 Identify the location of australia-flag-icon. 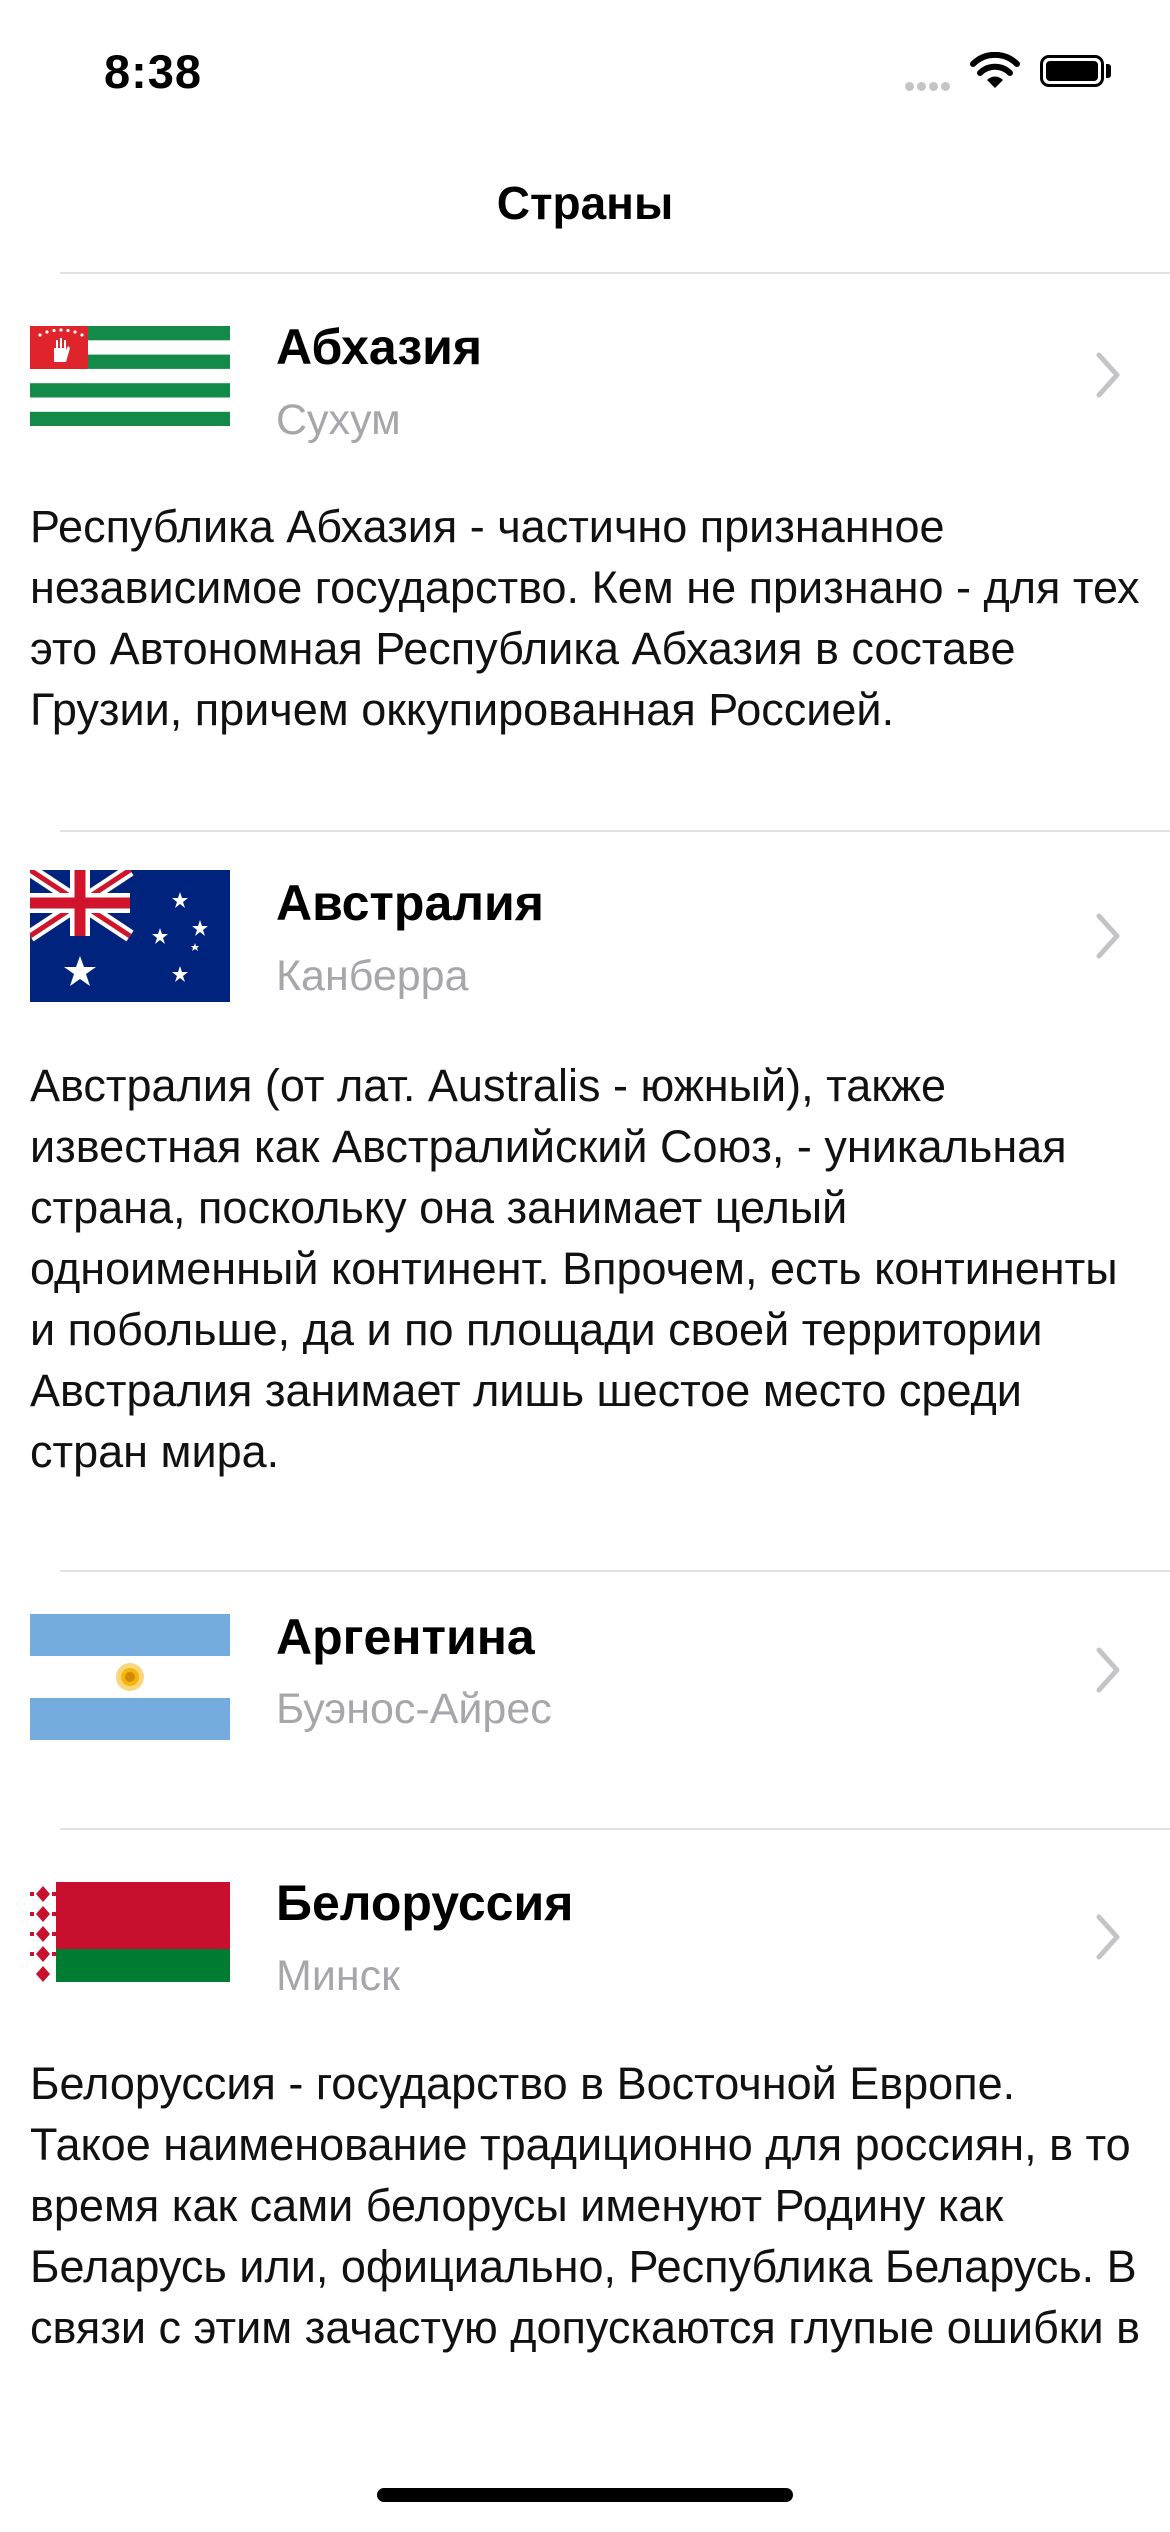
(130, 936).